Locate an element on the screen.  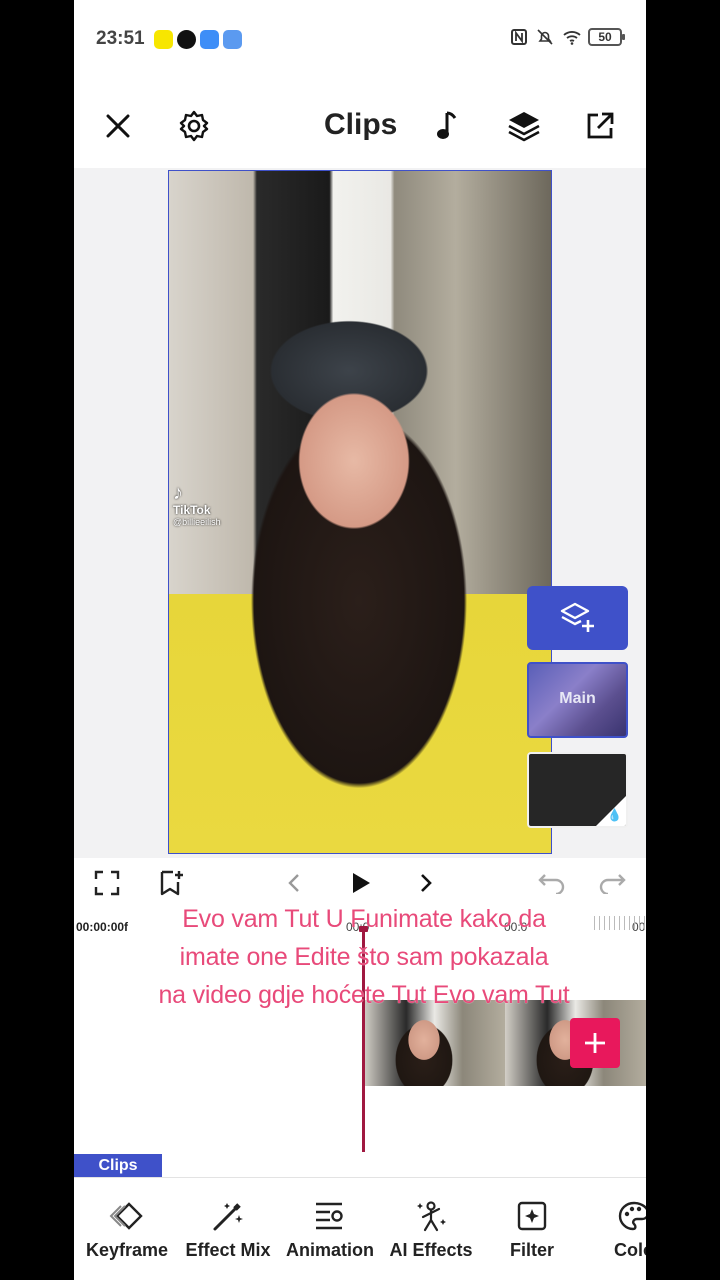
tab-clips: Clips is located at coordinates (118, 1166).